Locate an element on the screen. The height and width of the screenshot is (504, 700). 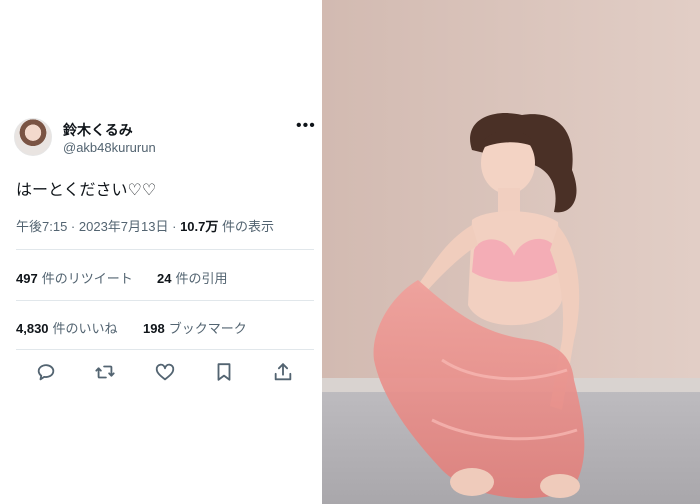
retweets-count: 497 is located at coordinates (27, 278).